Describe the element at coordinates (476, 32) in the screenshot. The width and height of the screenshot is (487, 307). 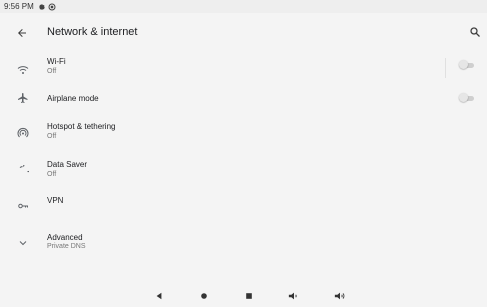
I see `search-icon` at that location.